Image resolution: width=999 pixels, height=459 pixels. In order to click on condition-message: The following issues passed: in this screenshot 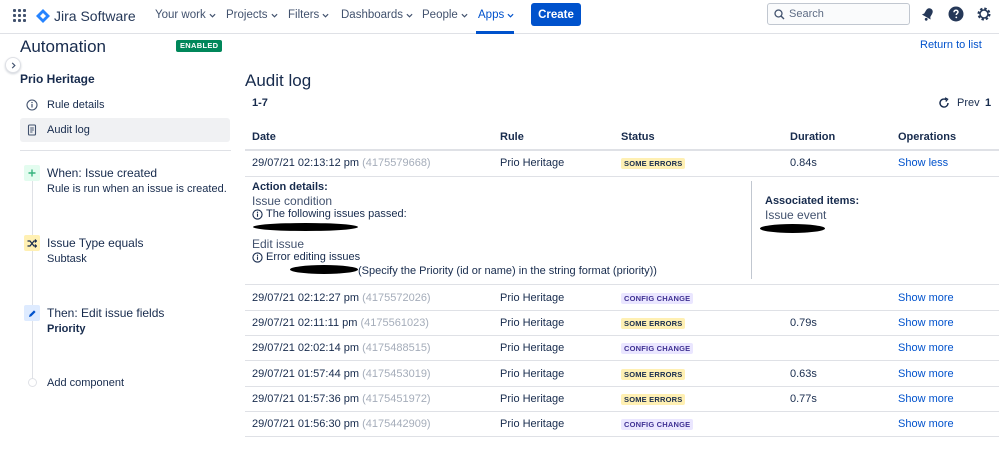, I will do `click(329, 214)`.